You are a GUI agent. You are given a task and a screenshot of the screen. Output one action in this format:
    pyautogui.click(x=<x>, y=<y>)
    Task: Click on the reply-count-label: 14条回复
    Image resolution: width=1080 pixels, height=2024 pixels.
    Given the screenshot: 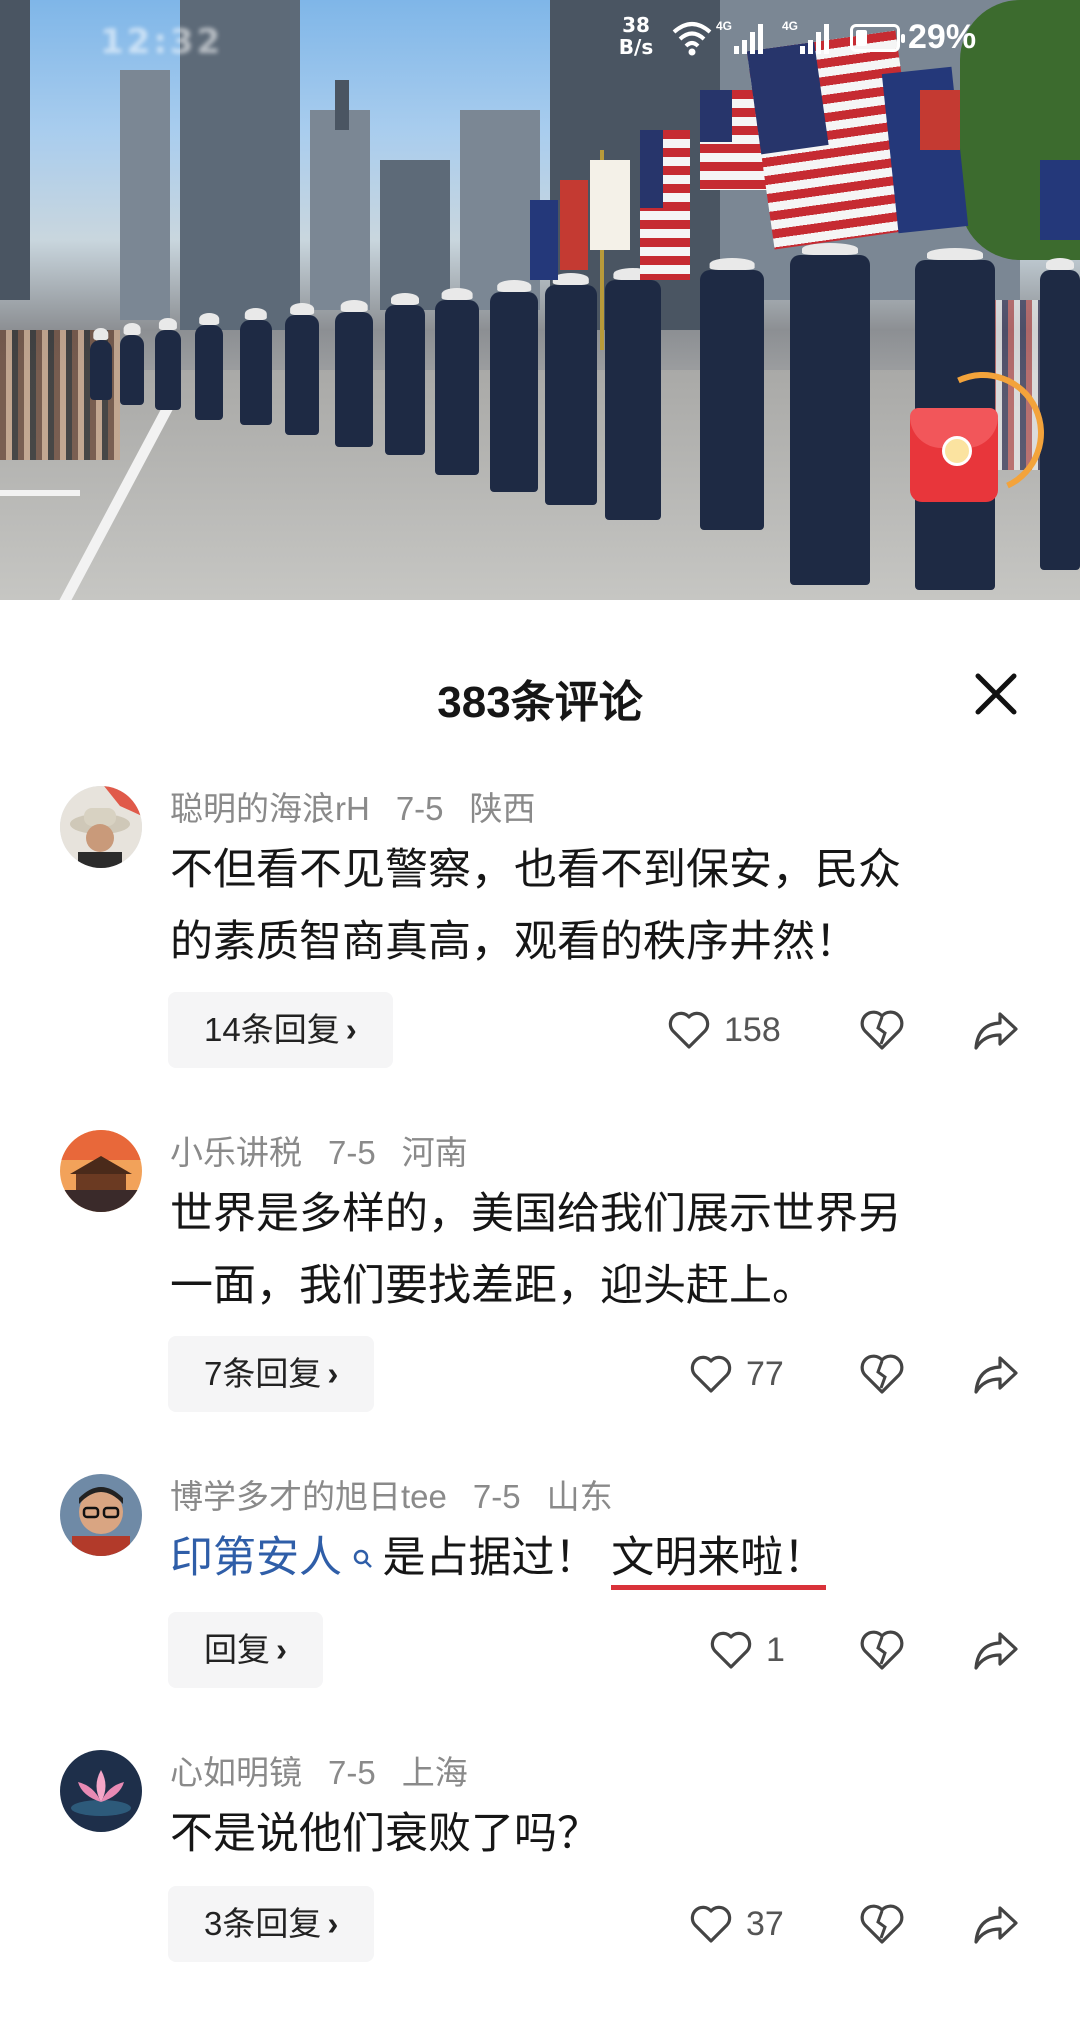 What is the action you would take?
    pyautogui.click(x=272, y=1029)
    